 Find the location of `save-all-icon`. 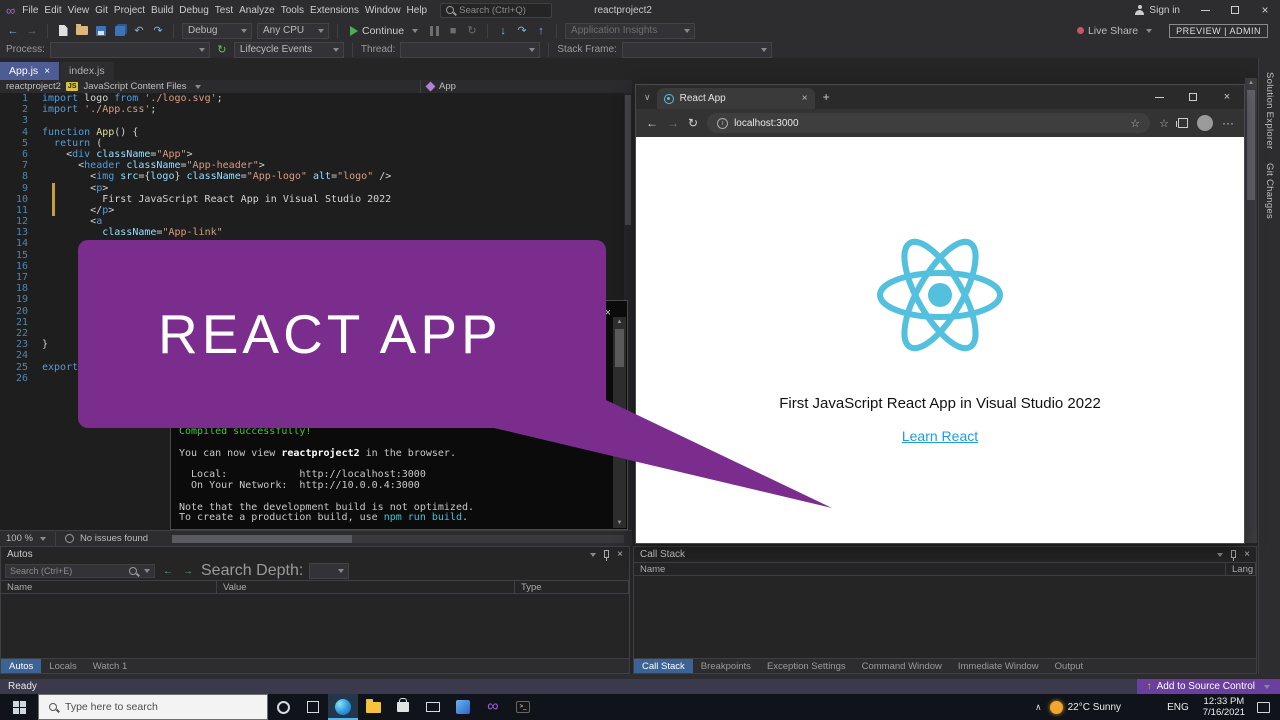

save-all-icon is located at coordinates (120, 31).